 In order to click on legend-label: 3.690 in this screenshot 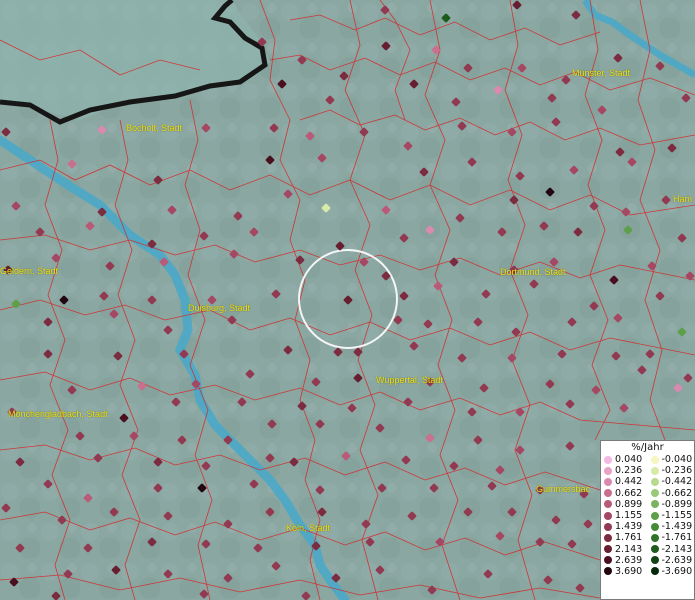, I will do `click(629, 571)`.